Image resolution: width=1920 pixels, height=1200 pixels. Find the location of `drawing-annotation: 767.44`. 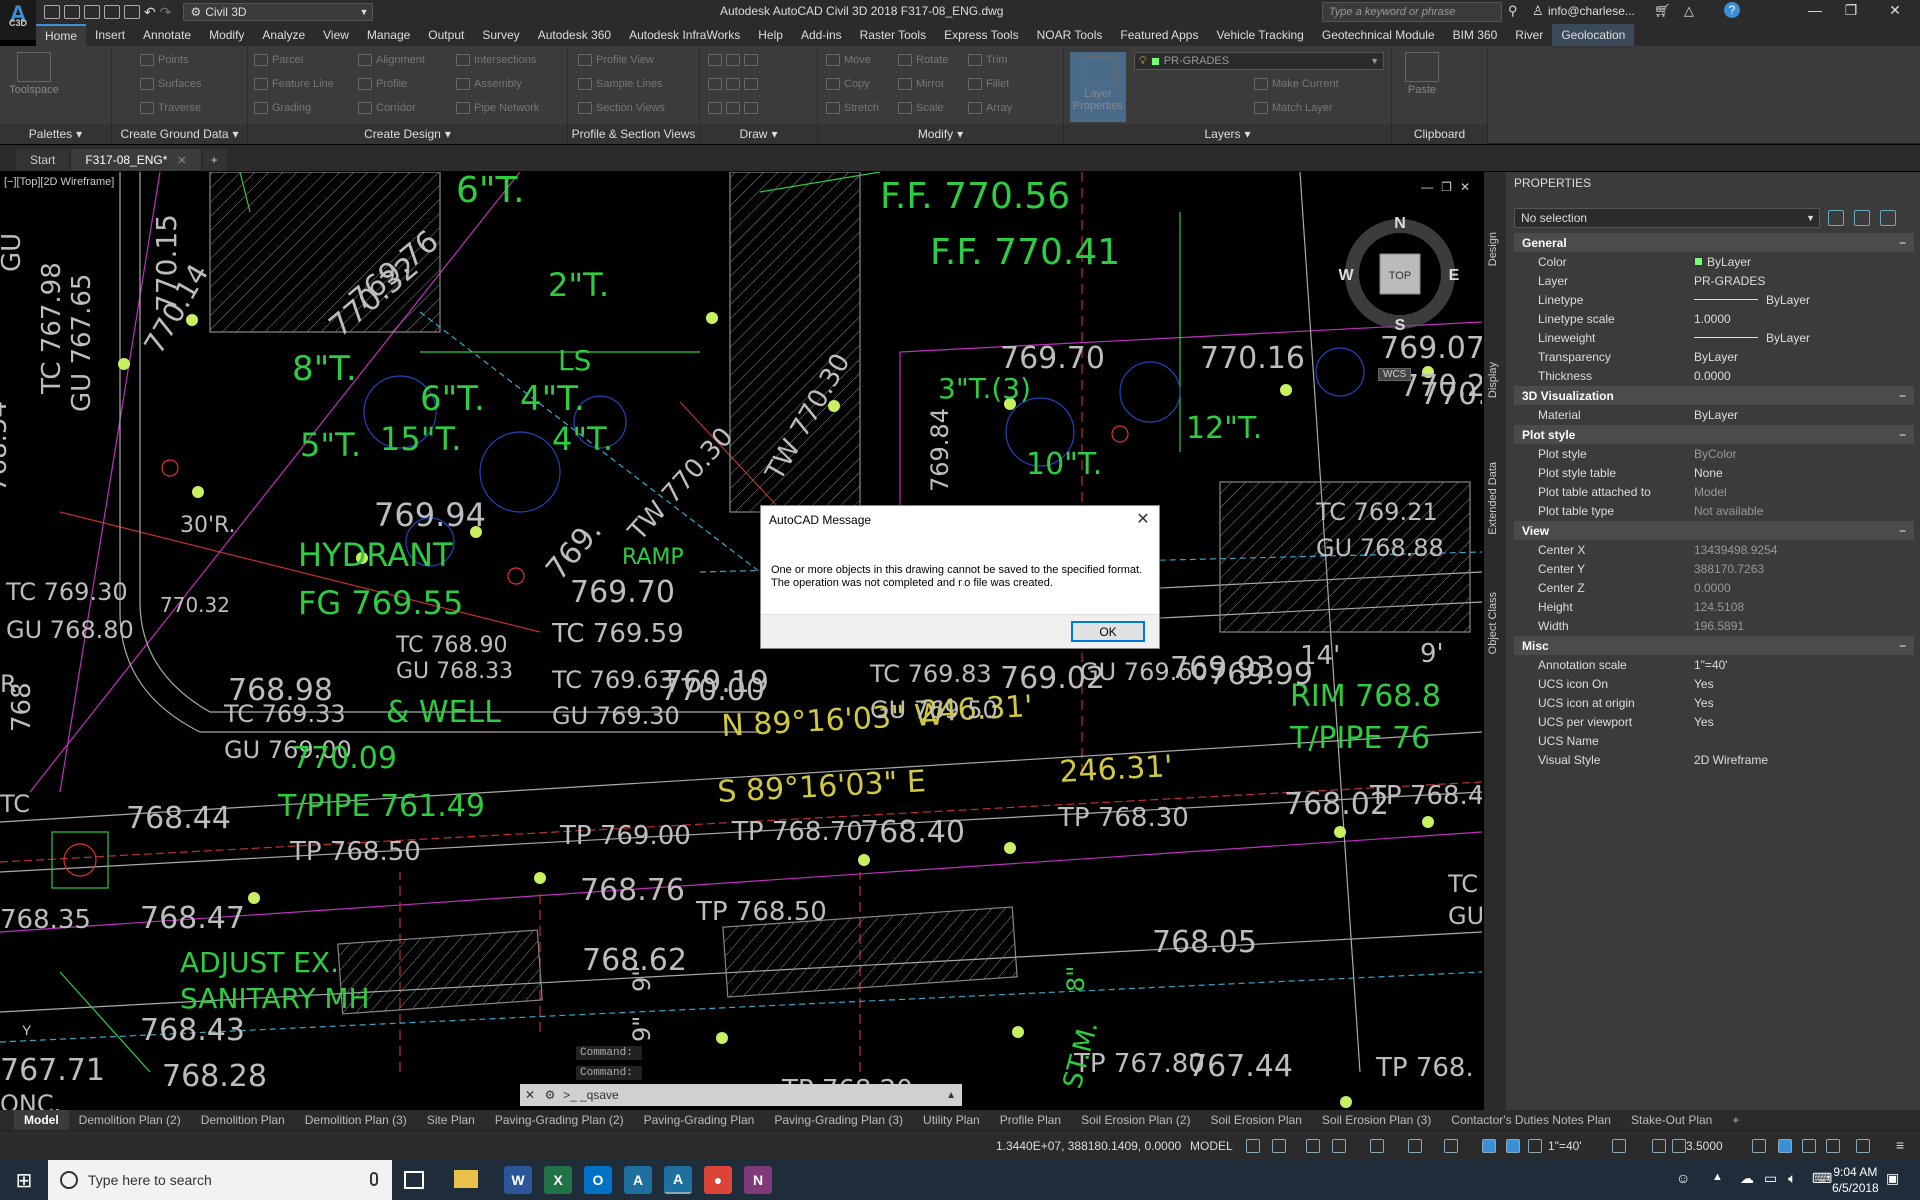

drawing-annotation: 767.44 is located at coordinates (1240, 1066).